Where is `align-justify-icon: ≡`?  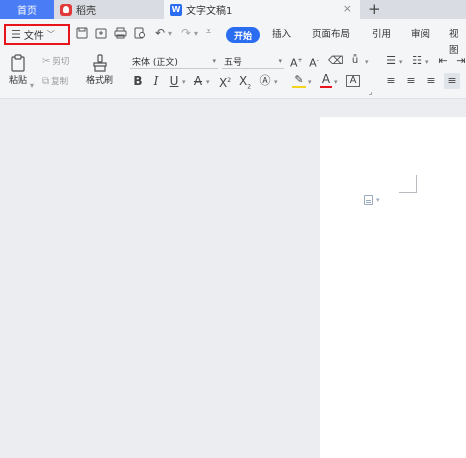
align-justify-icon: ≡ is located at coordinates (452, 81).